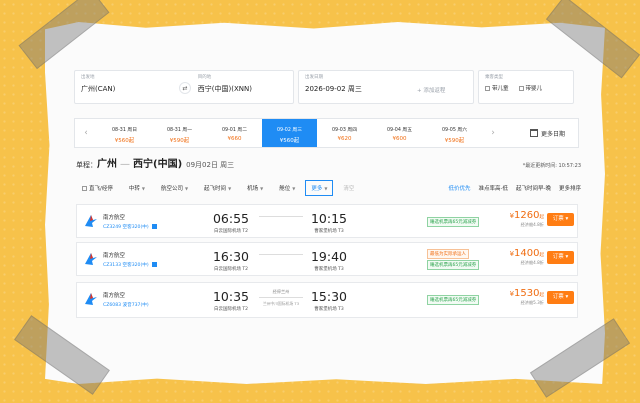 The height and width of the screenshot is (403, 640). Describe the element at coordinates (494, 77) in the screenshot. I see `passenger-label: 乘客类型` at that location.